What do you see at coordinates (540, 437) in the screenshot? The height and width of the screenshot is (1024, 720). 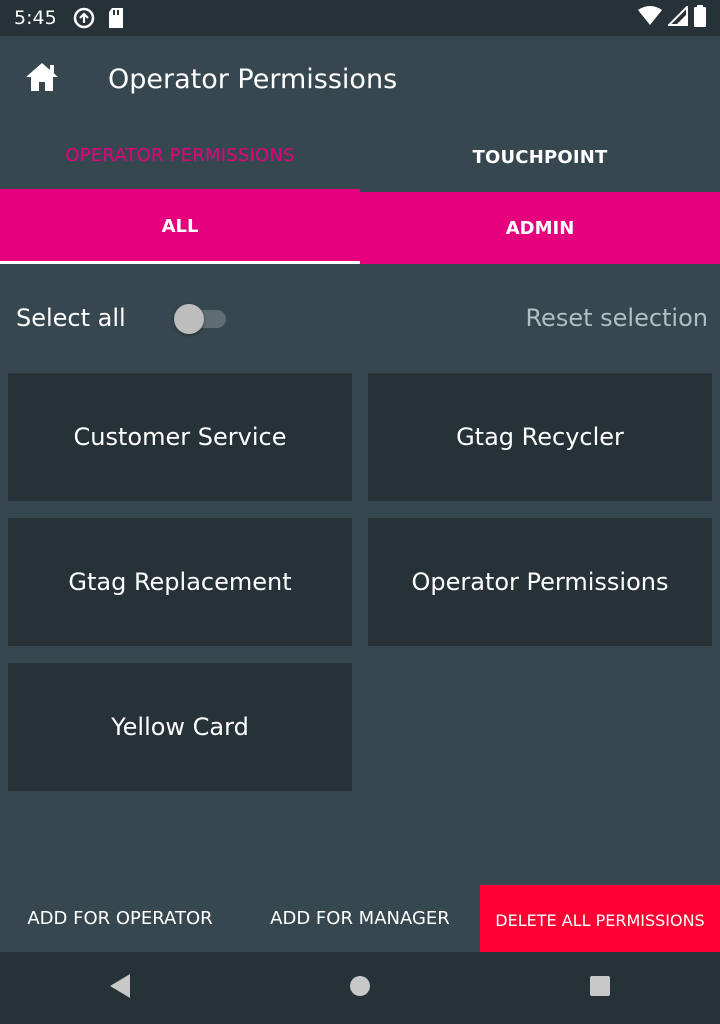 I see `permission-card-gtag-recycler: Gtag Recycler` at bounding box center [540, 437].